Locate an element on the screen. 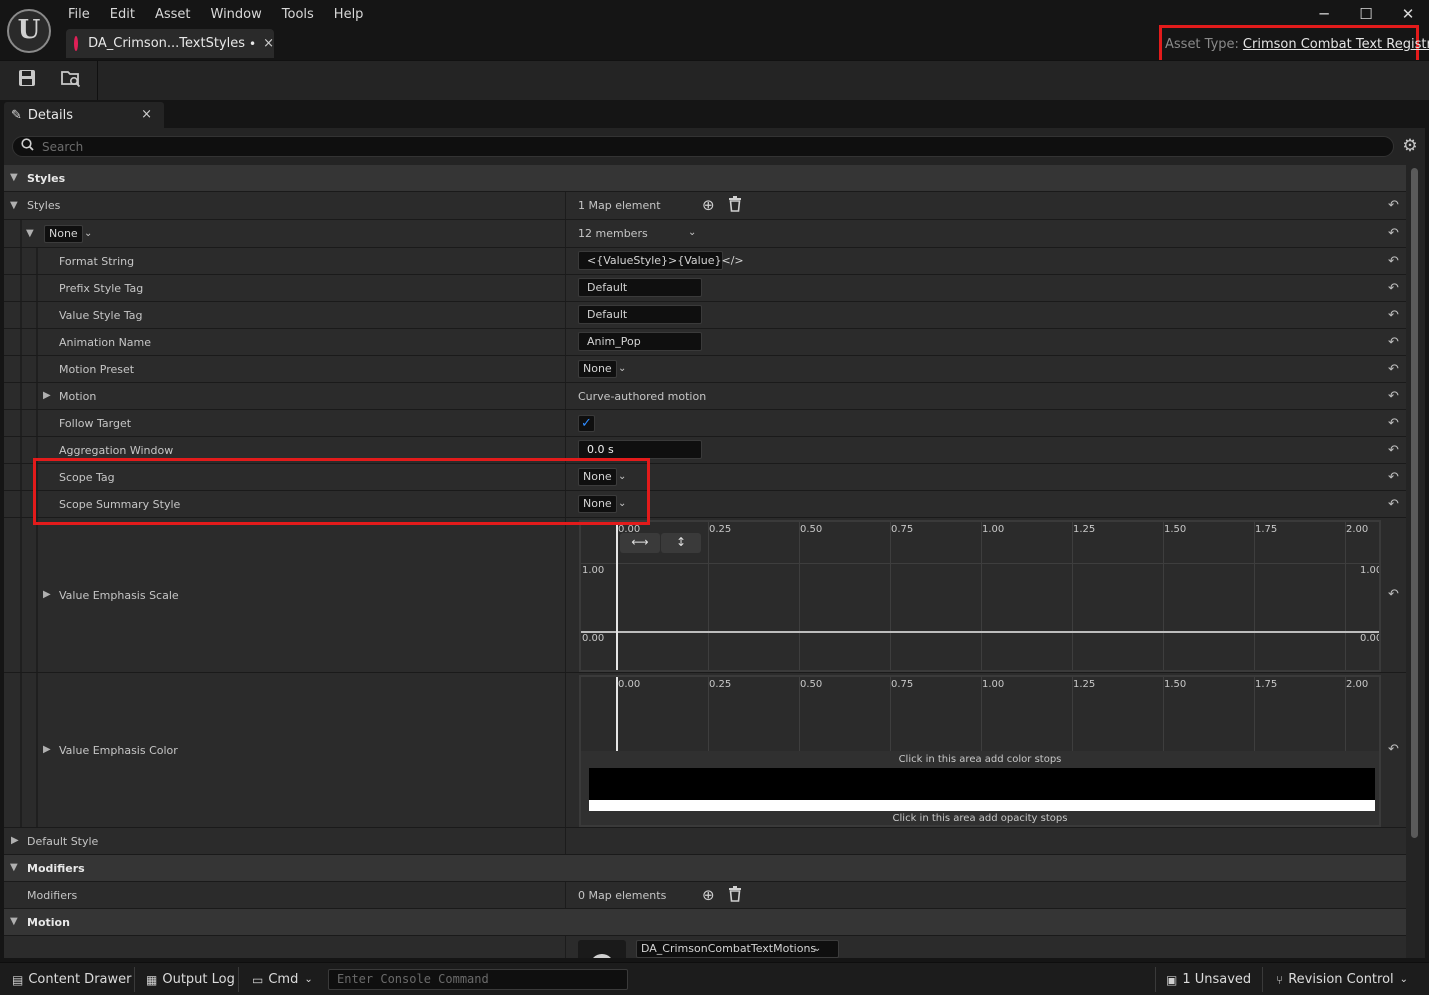 The image size is (1429, 995). console-command-input is located at coordinates (477, 979).